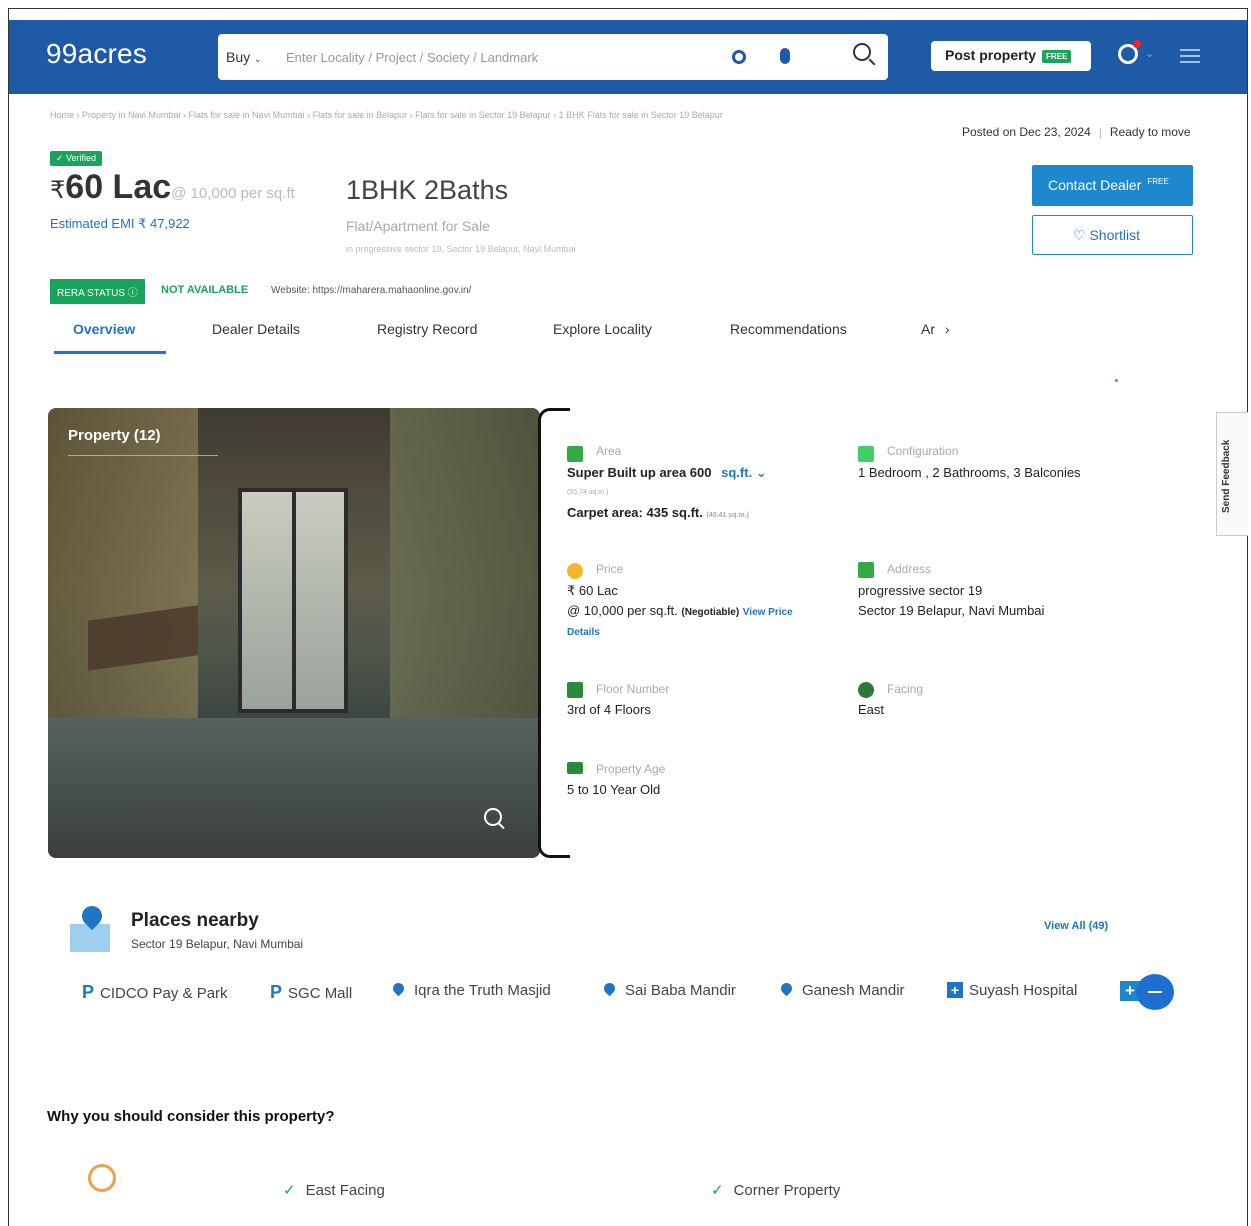 The height and width of the screenshot is (1226, 1251). Describe the element at coordinates (1076, 132) in the screenshot. I see `posted-info: Posted on Dec 23, 2024 | Ready to move` at that location.